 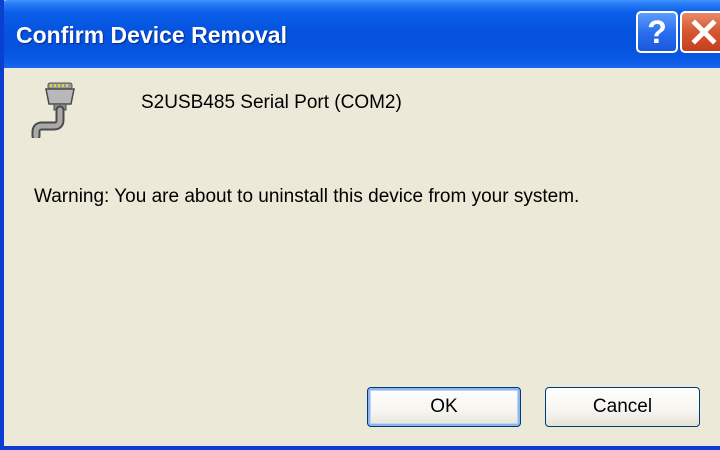 I want to click on close-icon, so click(x=704, y=32).